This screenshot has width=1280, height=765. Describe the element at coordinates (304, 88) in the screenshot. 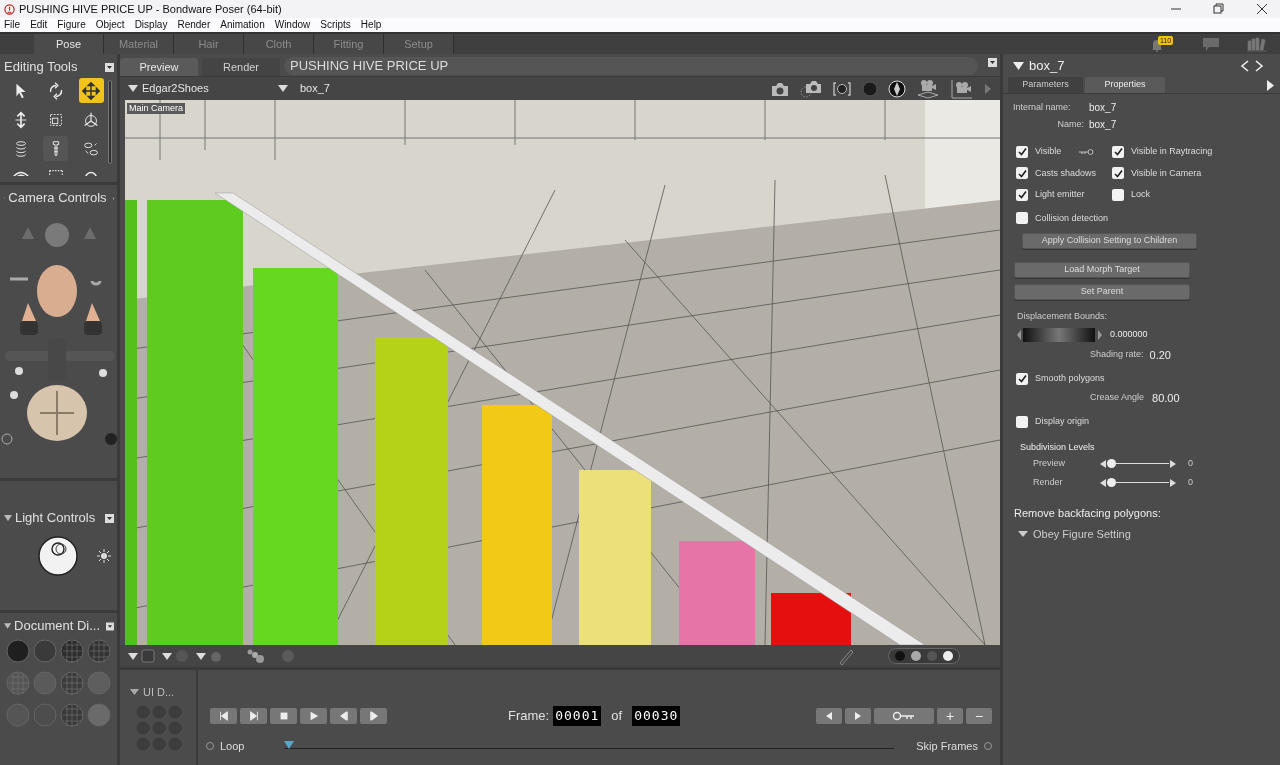

I see `actor-dropdown: box_7` at that location.